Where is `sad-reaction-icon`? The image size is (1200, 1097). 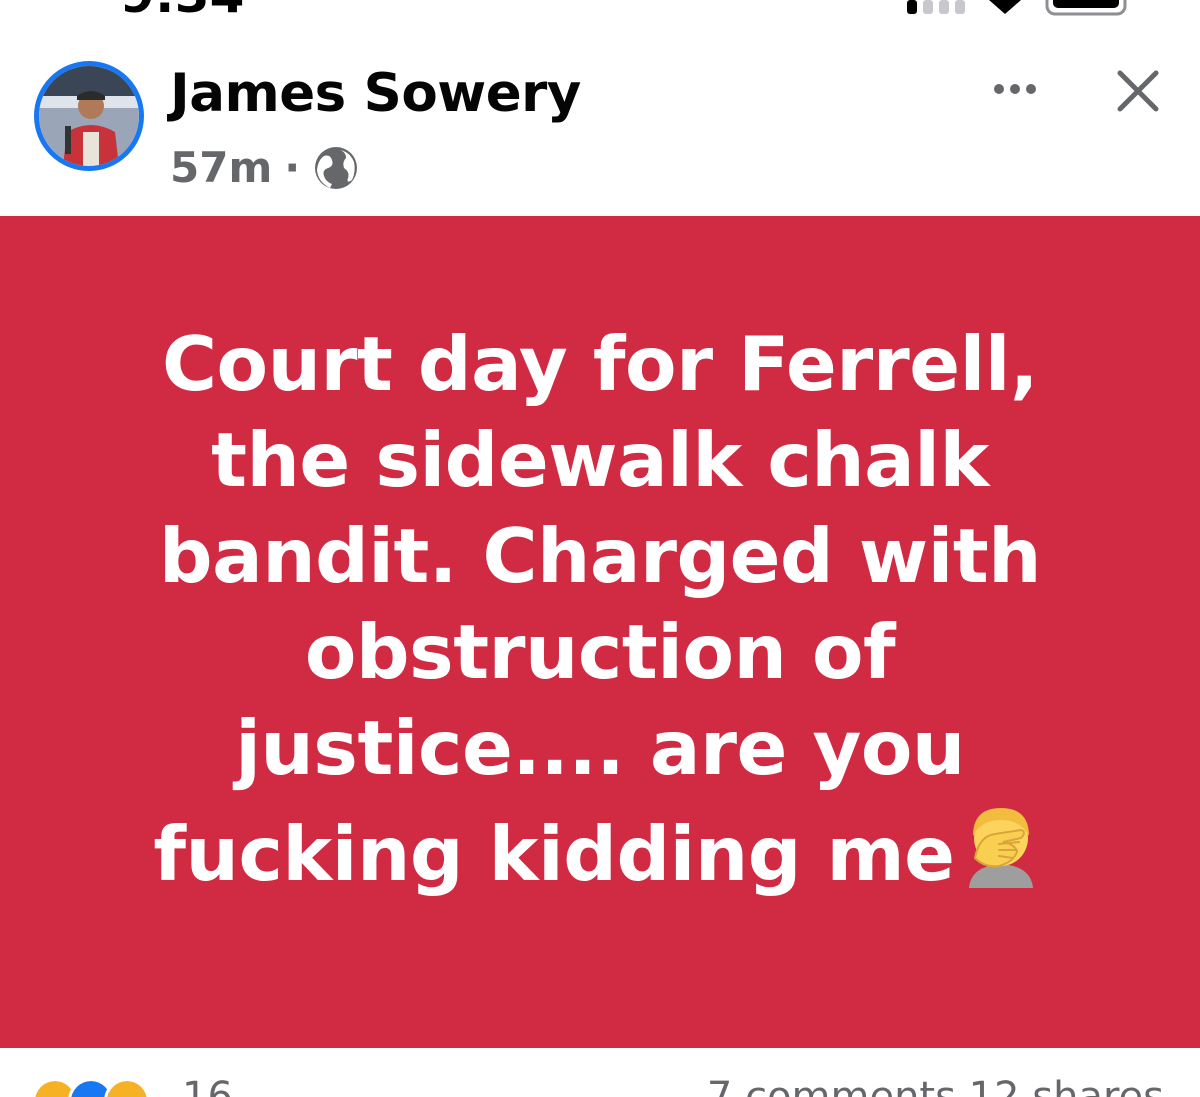 sad-reaction-icon is located at coordinates (127, 1087).